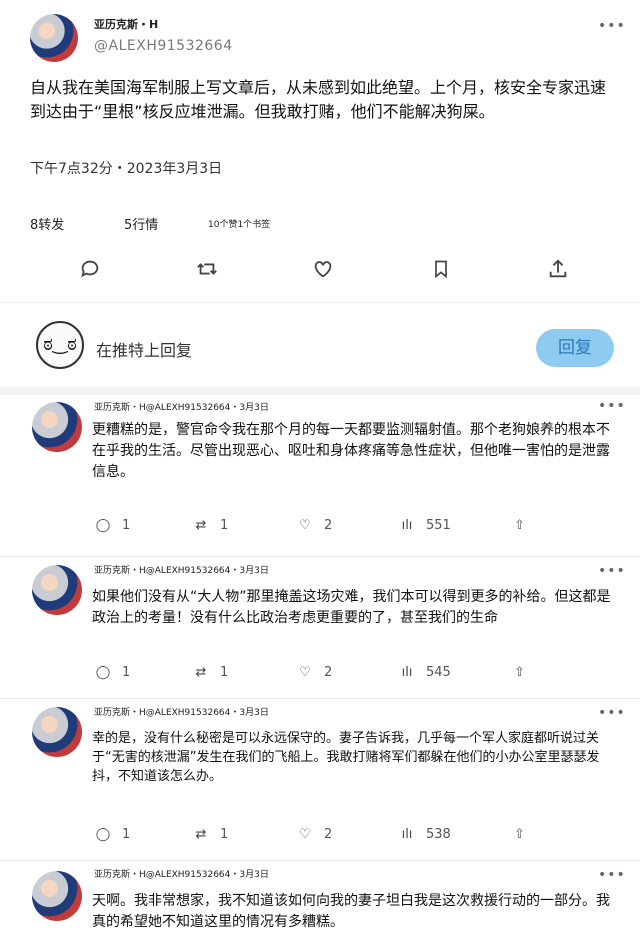 This screenshot has height=952, width=640. What do you see at coordinates (558, 275) in the screenshot?
I see `share-icon` at bounding box center [558, 275].